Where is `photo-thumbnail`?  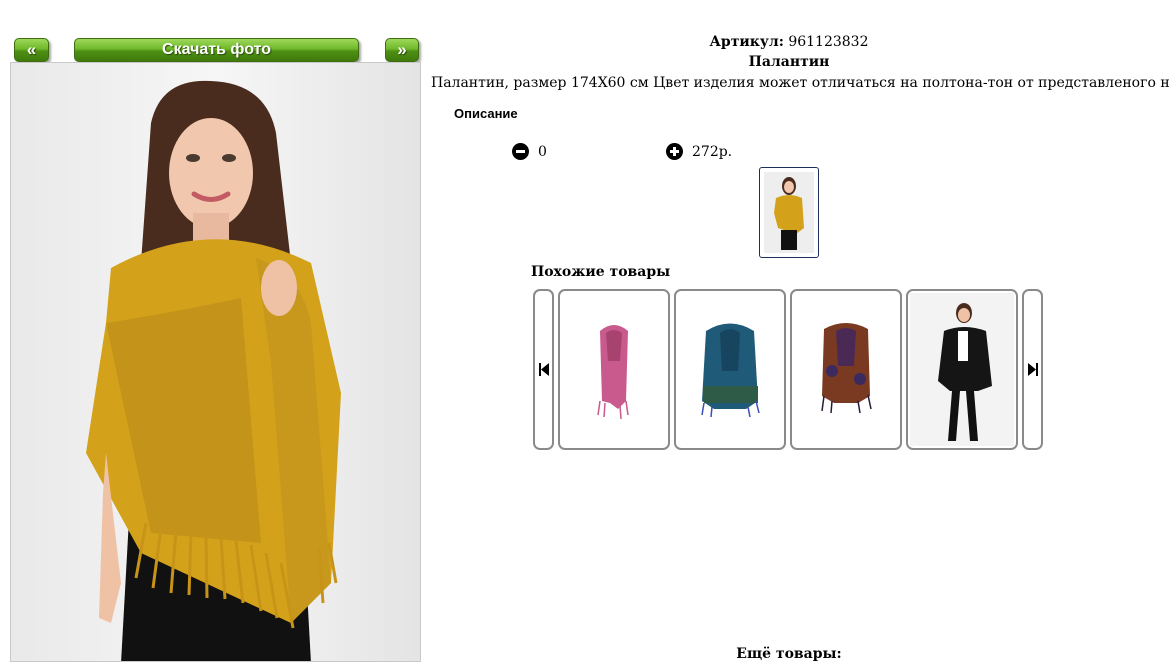 photo-thumbnail is located at coordinates (789, 212).